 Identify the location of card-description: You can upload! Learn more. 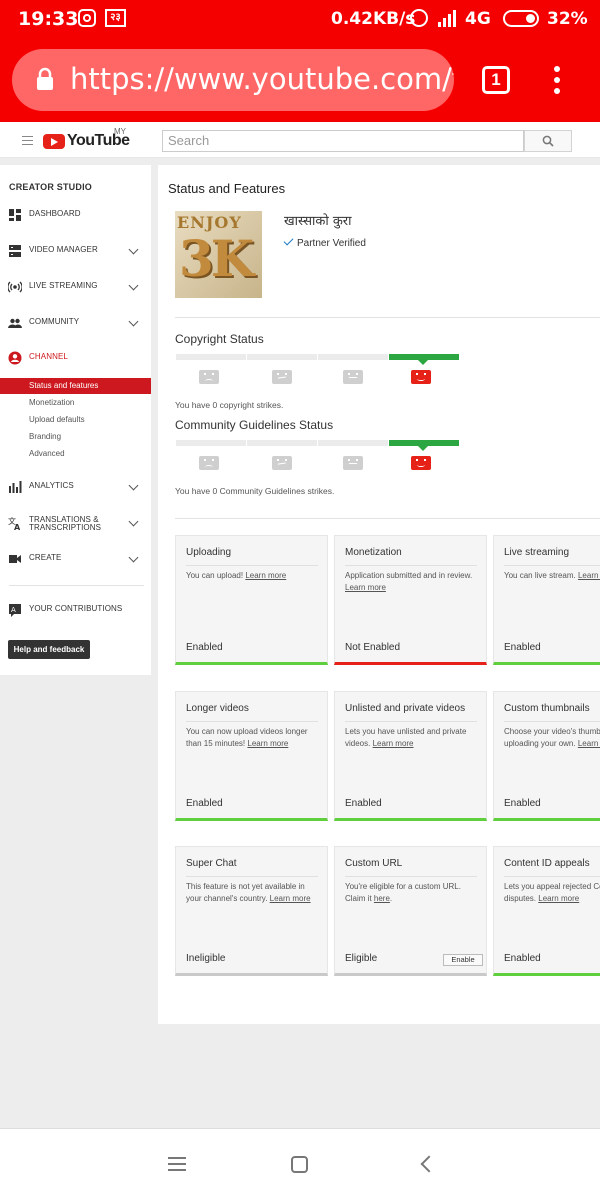
(254, 576).